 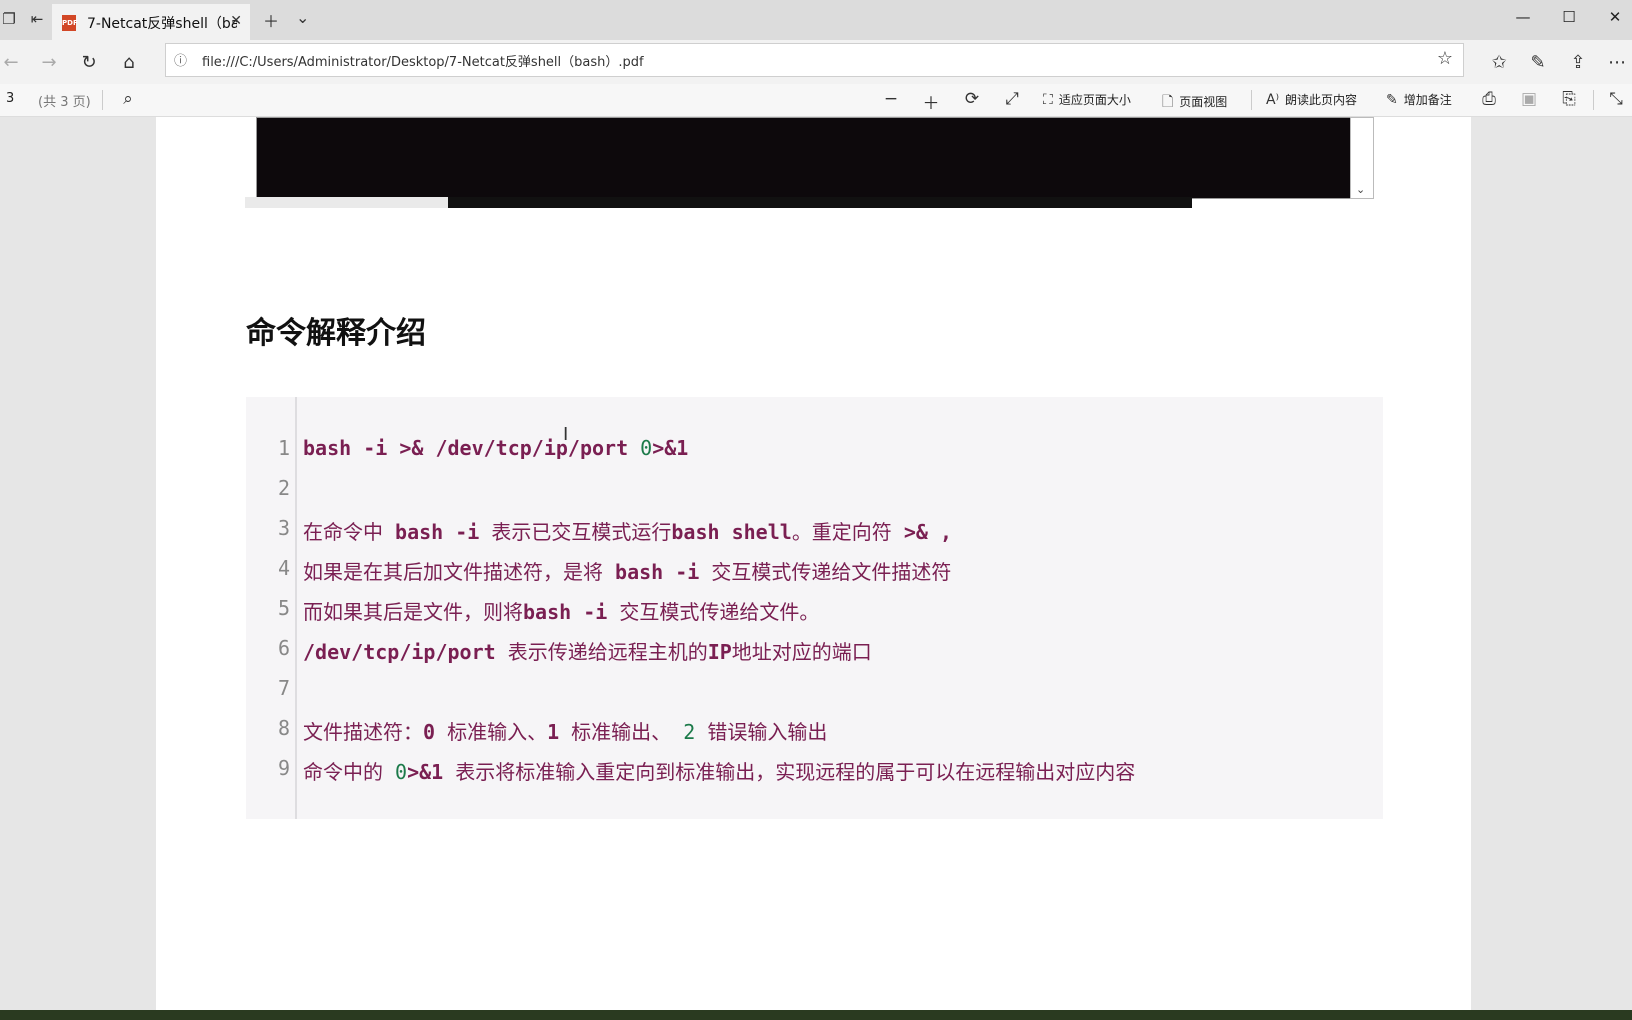 I want to click on forward-icon: →, so click(x=49, y=62).